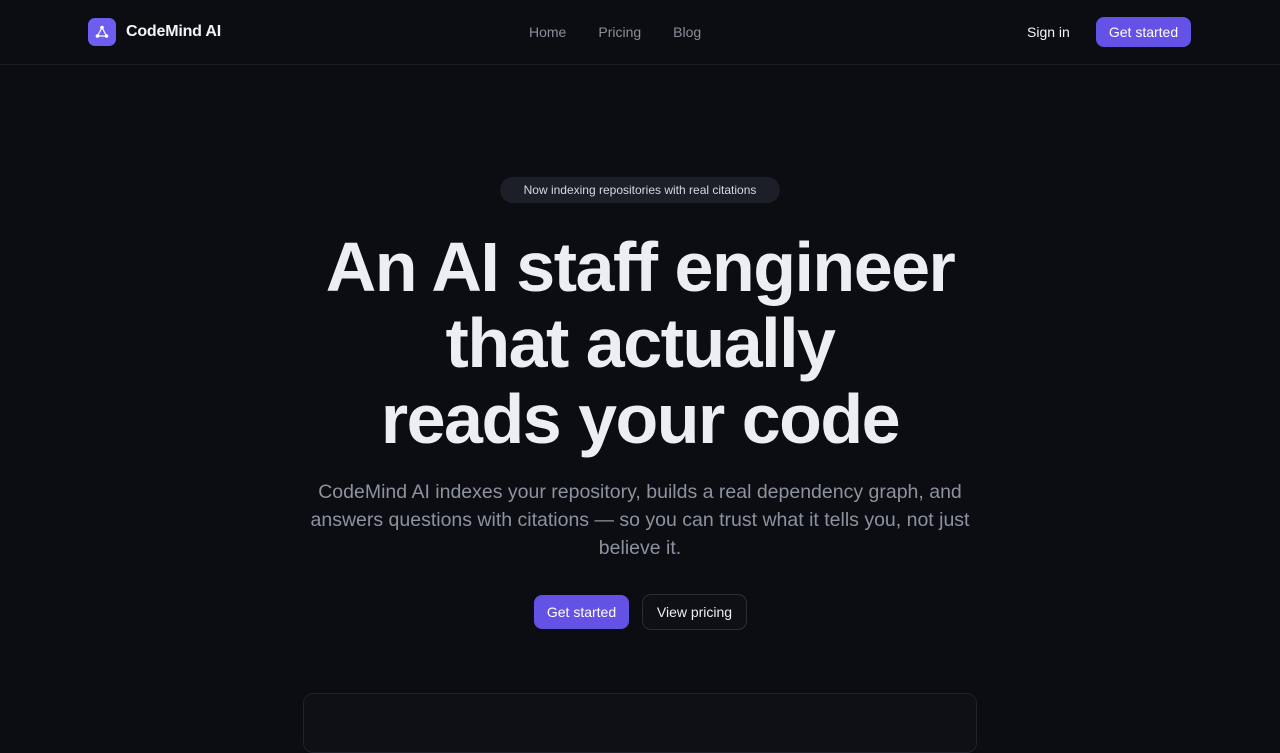  I want to click on main-nav: Home Pricing Blog, so click(615, 32).